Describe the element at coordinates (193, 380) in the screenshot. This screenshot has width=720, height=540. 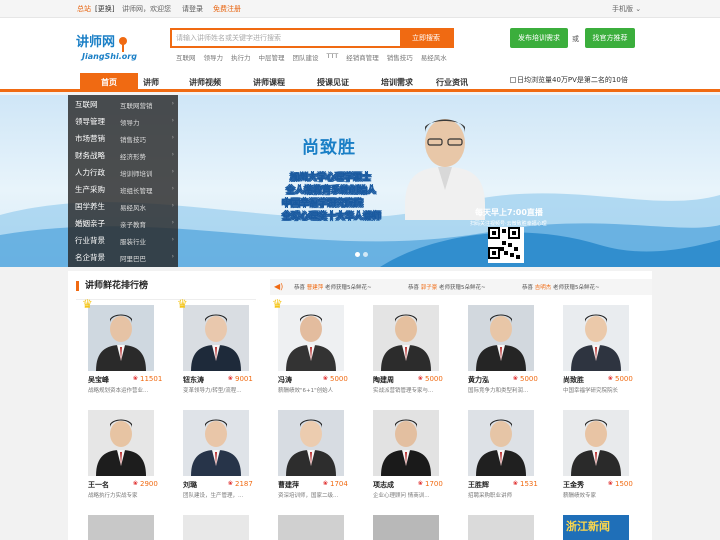
I see `teacher-name: 钮东涛` at that location.